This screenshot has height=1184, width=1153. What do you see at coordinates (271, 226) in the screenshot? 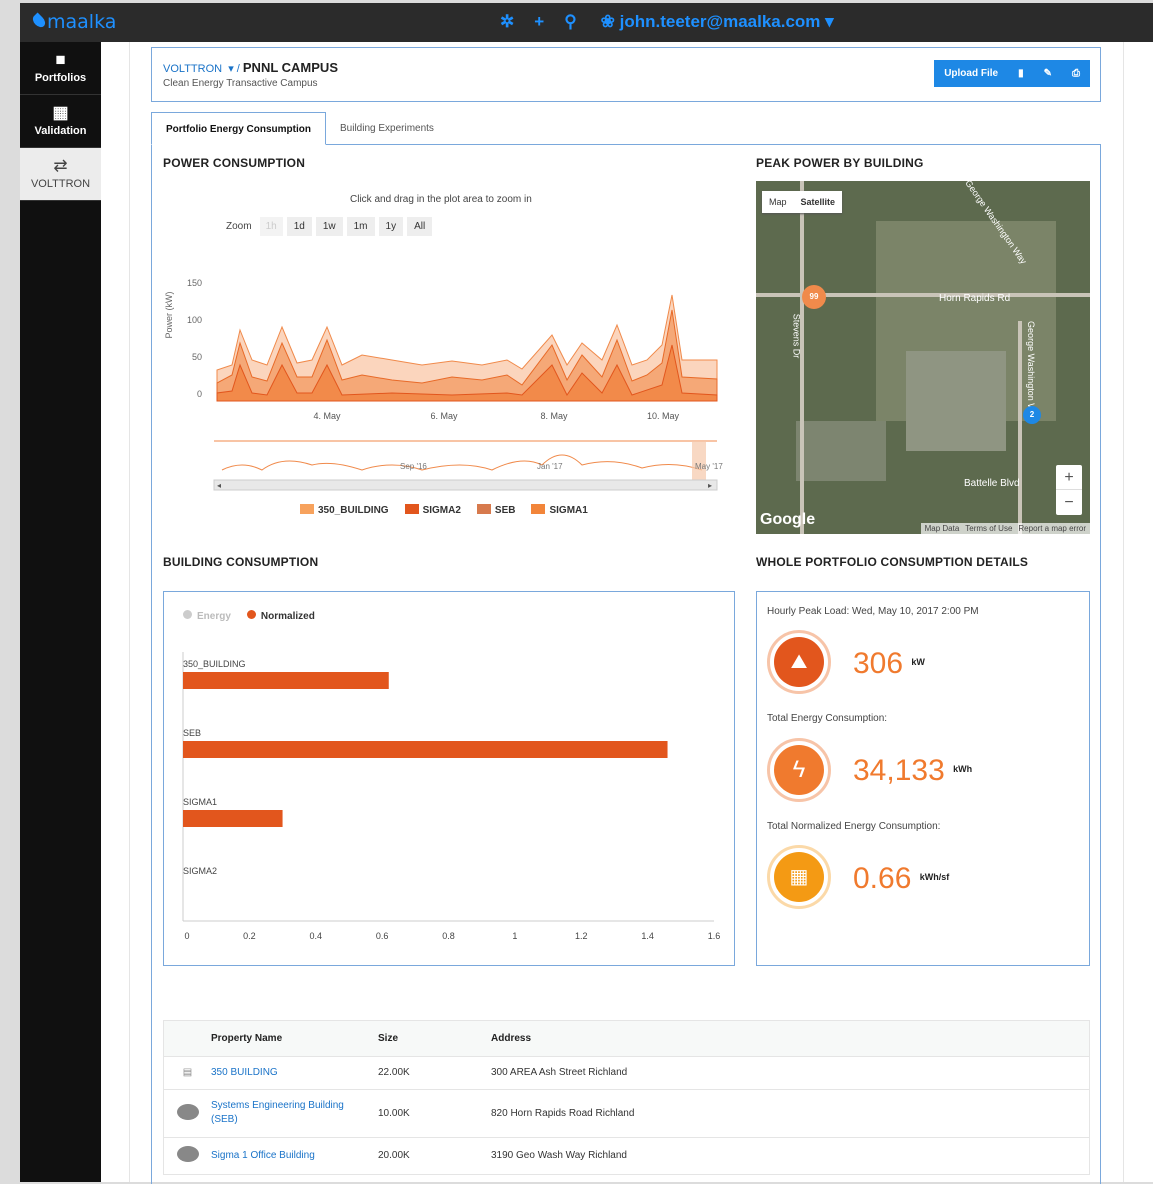
I see `zoom-1h: 1h` at bounding box center [271, 226].